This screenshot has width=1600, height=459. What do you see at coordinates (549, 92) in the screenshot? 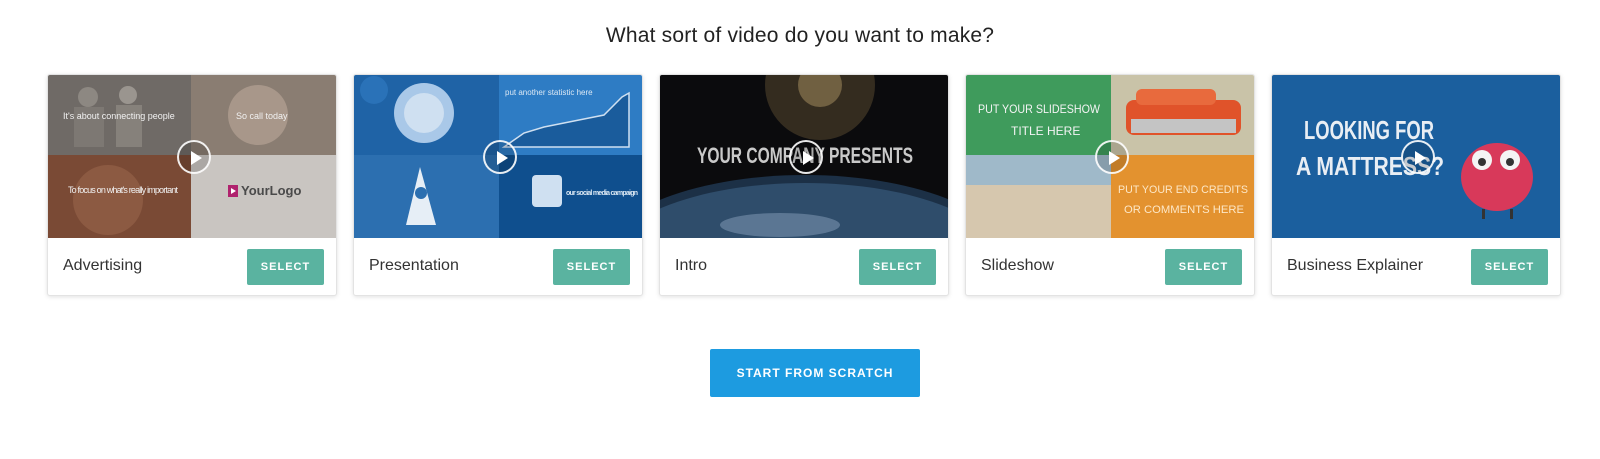
I see `thumb-text: put another statistic here` at bounding box center [549, 92].